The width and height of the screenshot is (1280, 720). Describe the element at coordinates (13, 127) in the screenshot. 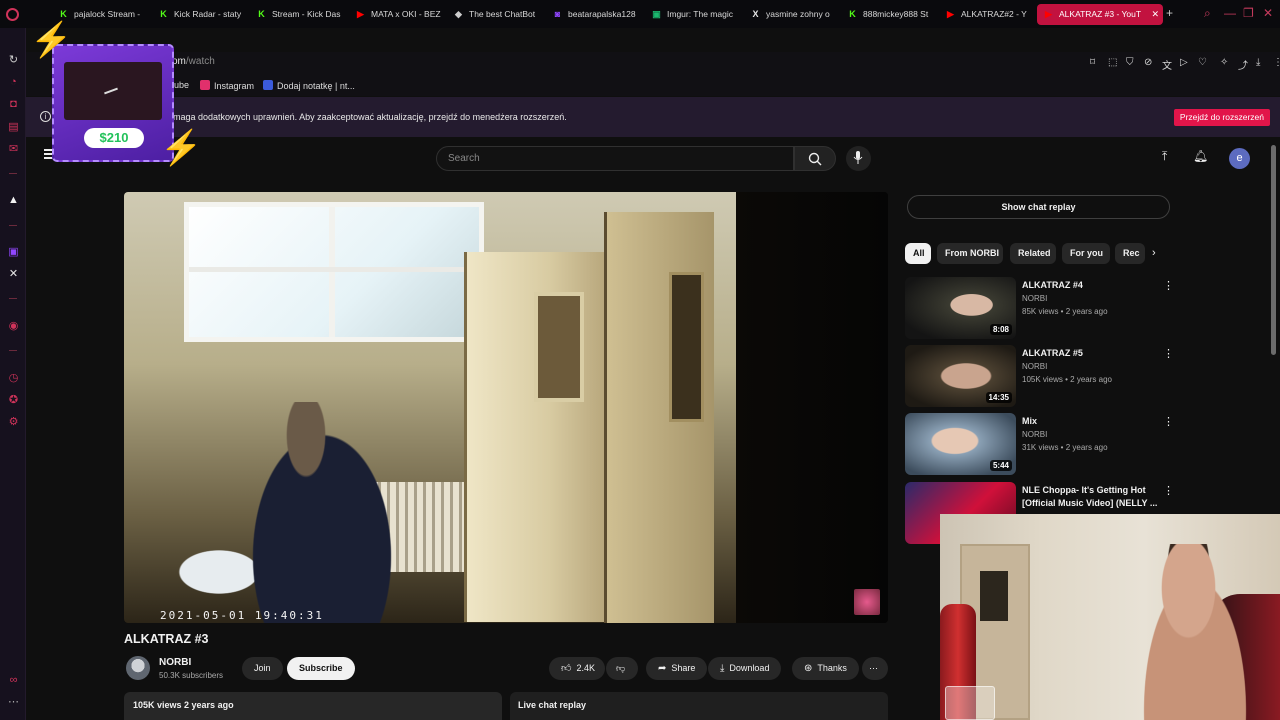

I see `messenger-icon: ▤` at that location.